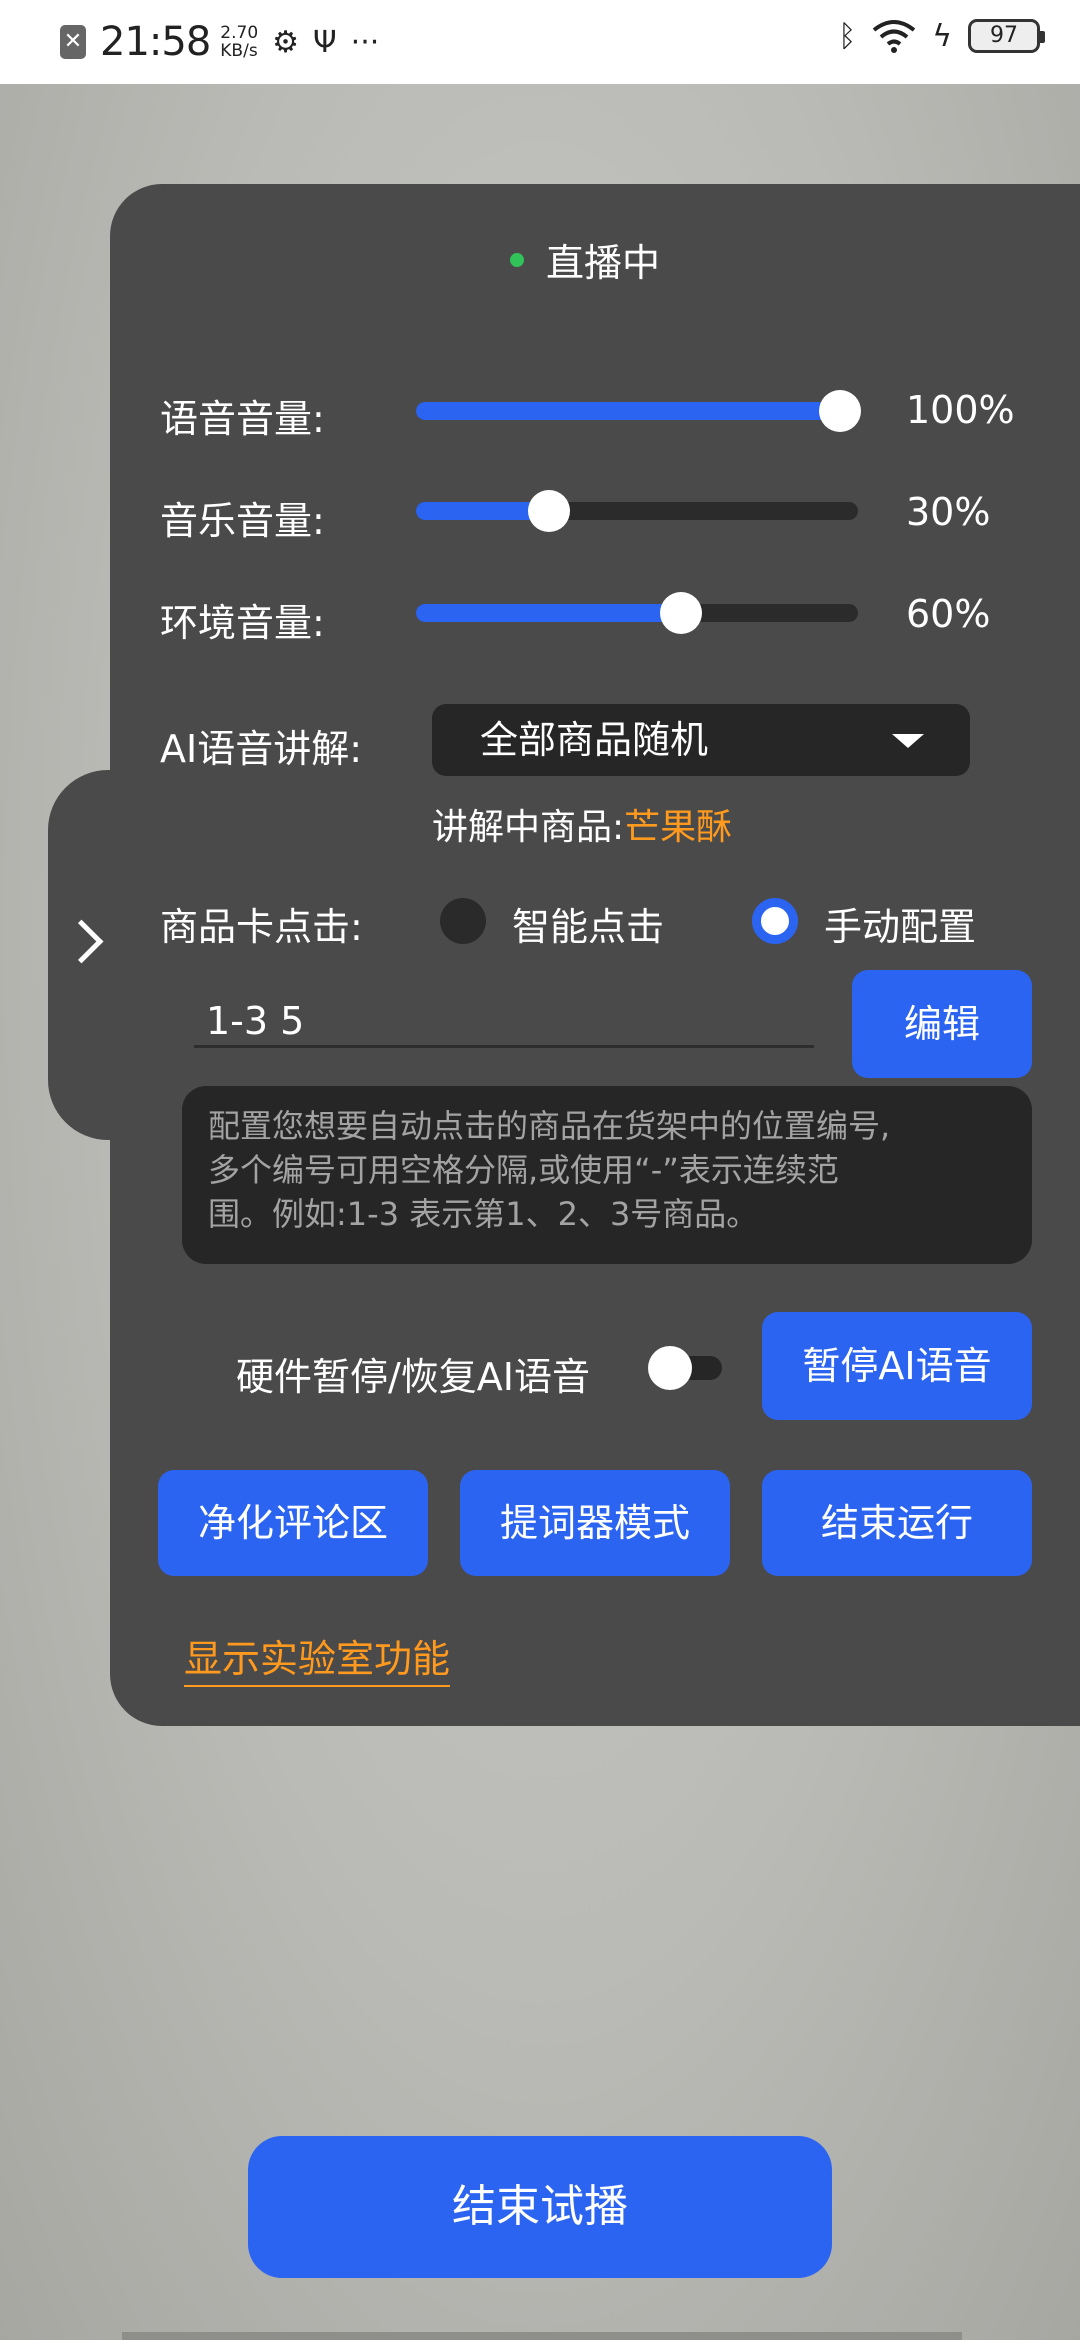  I want to click on wifi-icon, so click(894, 36).